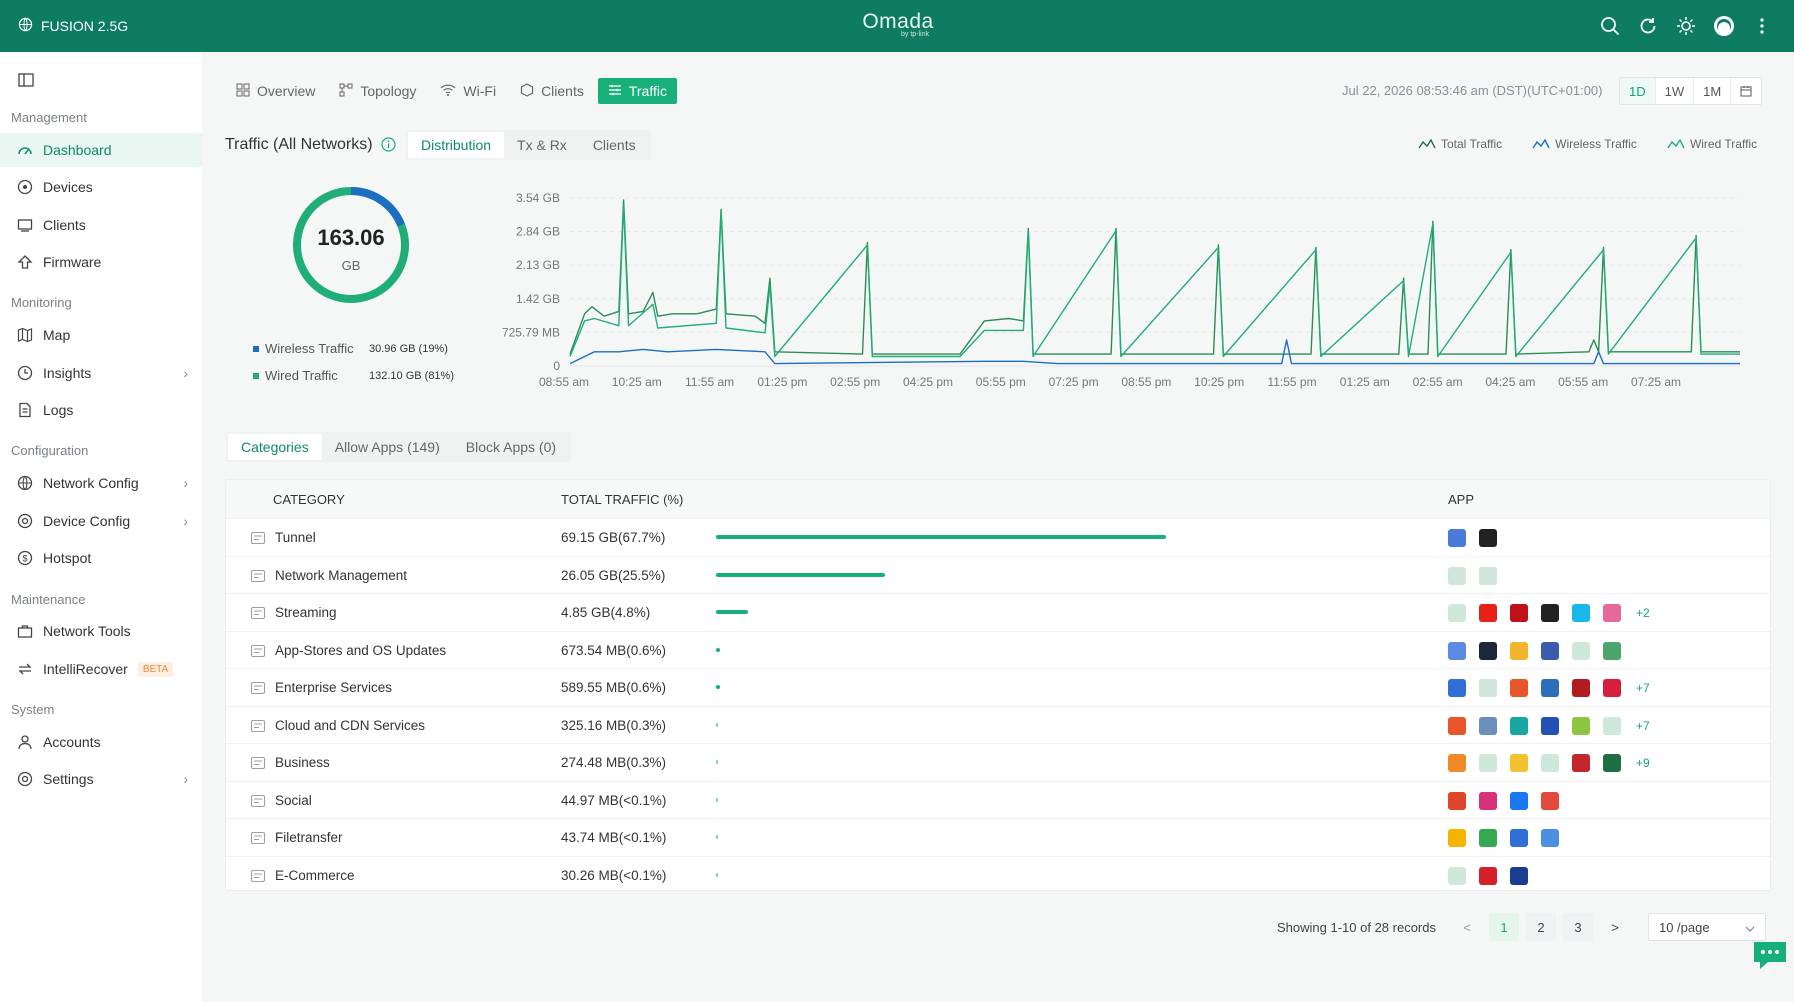 The width and height of the screenshot is (1794, 1002). I want to click on sidebar-item-dashboard: Dashboard, so click(101, 150).